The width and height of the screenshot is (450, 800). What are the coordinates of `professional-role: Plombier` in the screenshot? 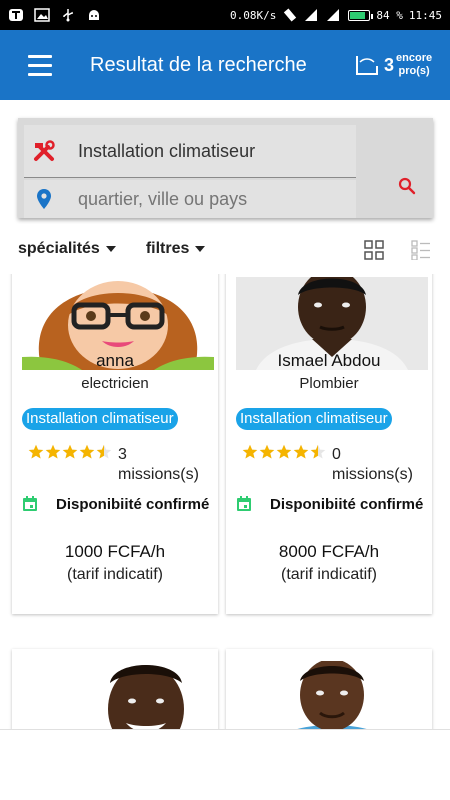 It's located at (329, 383).